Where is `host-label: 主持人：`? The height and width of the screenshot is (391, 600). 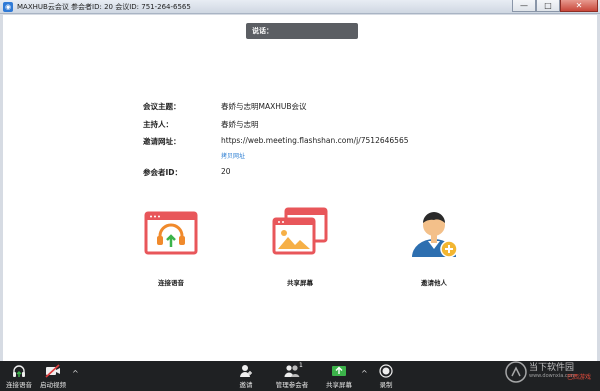
host-label: 主持人： is located at coordinates (158, 124).